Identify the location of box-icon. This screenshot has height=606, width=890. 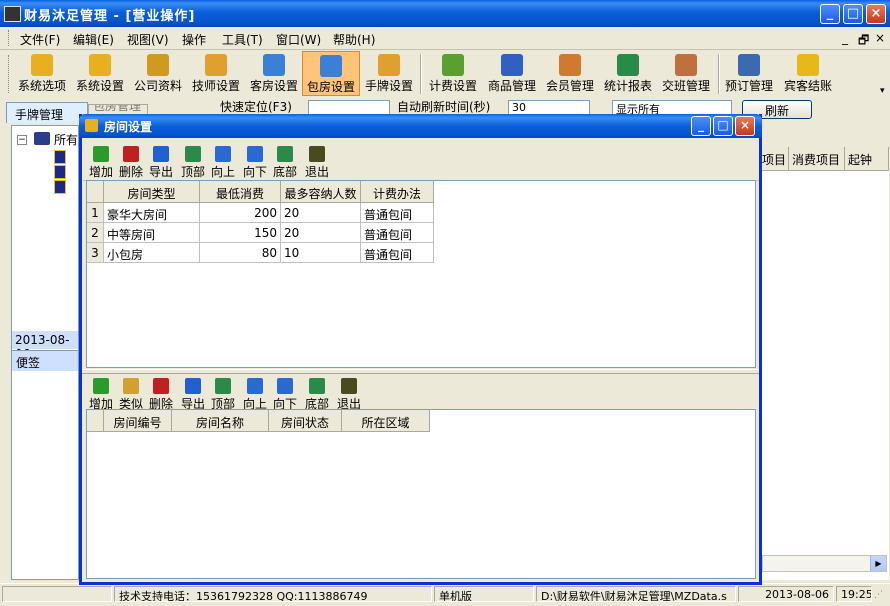
(512, 65).